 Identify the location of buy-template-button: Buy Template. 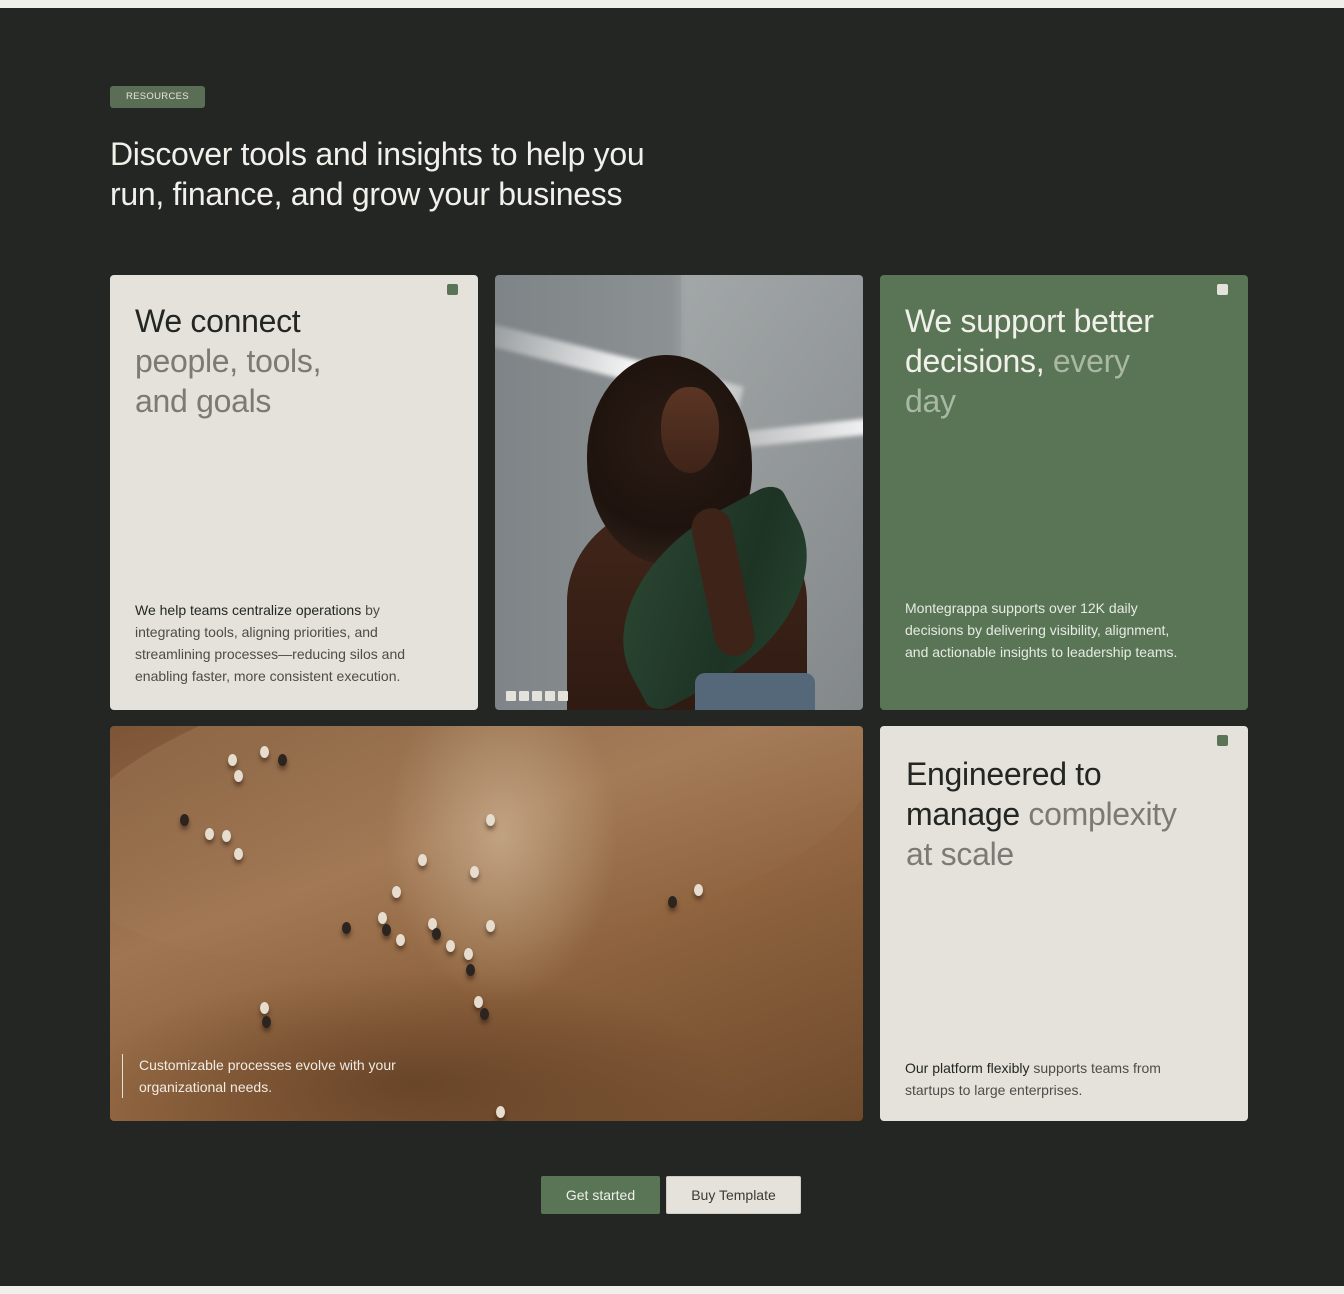
(733, 1195).